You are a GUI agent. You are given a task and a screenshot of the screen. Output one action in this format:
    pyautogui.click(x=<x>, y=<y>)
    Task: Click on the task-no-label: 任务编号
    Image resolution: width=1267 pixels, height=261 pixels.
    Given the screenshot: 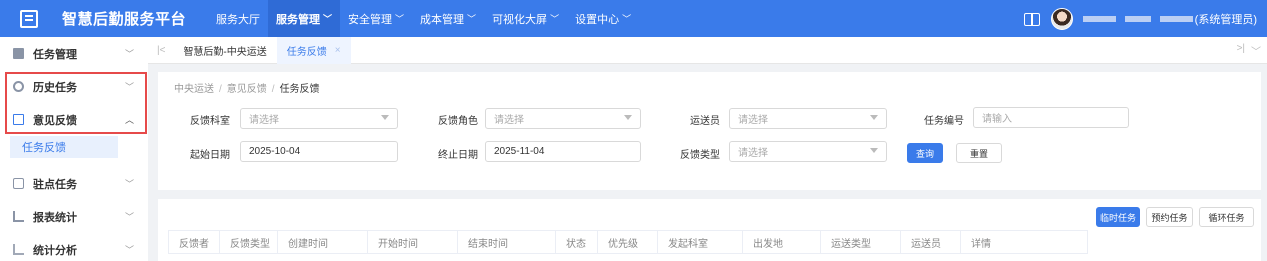 What is the action you would take?
    pyautogui.click(x=944, y=121)
    